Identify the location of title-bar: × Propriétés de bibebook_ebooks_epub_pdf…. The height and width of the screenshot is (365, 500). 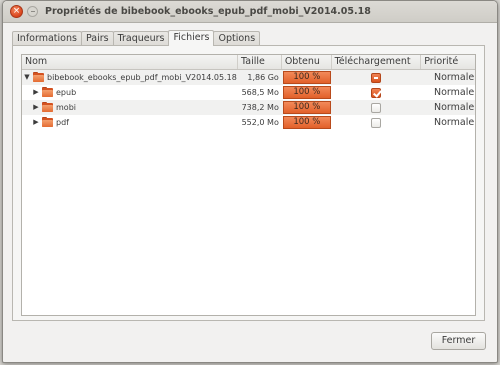
(250, 12).